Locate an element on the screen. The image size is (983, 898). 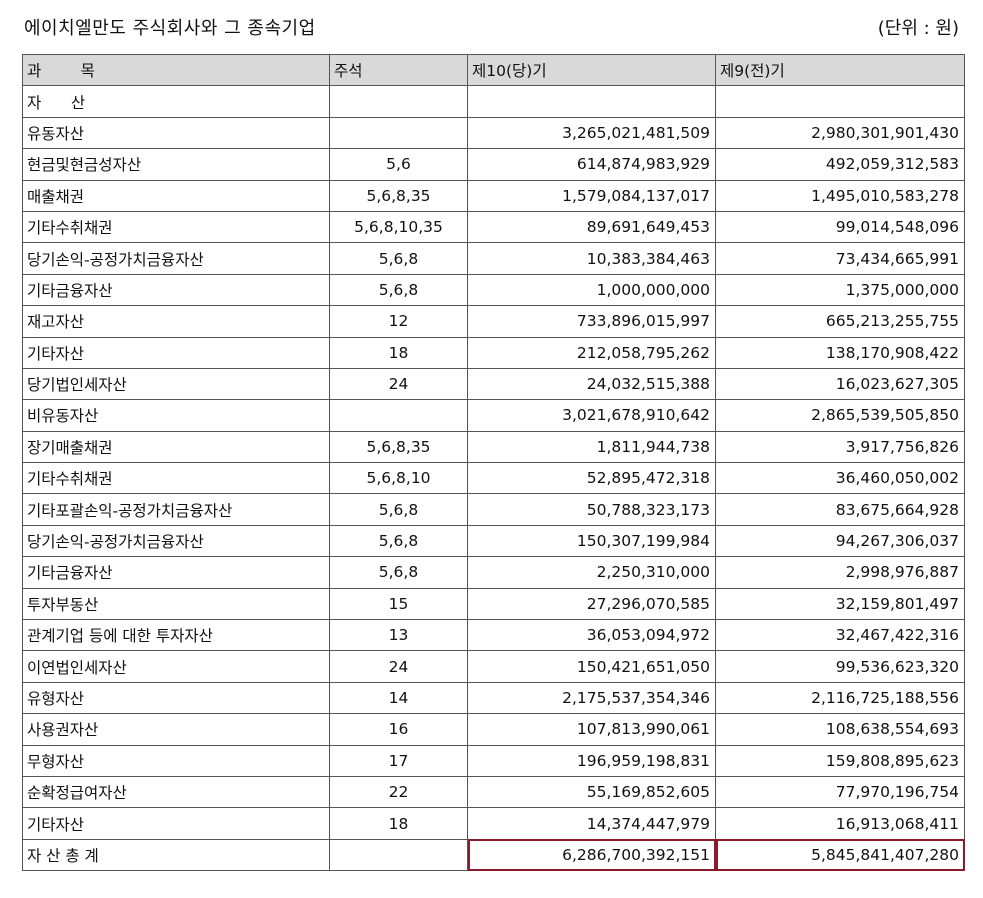
row-item-label: 장기매출채권 is located at coordinates (176, 447).